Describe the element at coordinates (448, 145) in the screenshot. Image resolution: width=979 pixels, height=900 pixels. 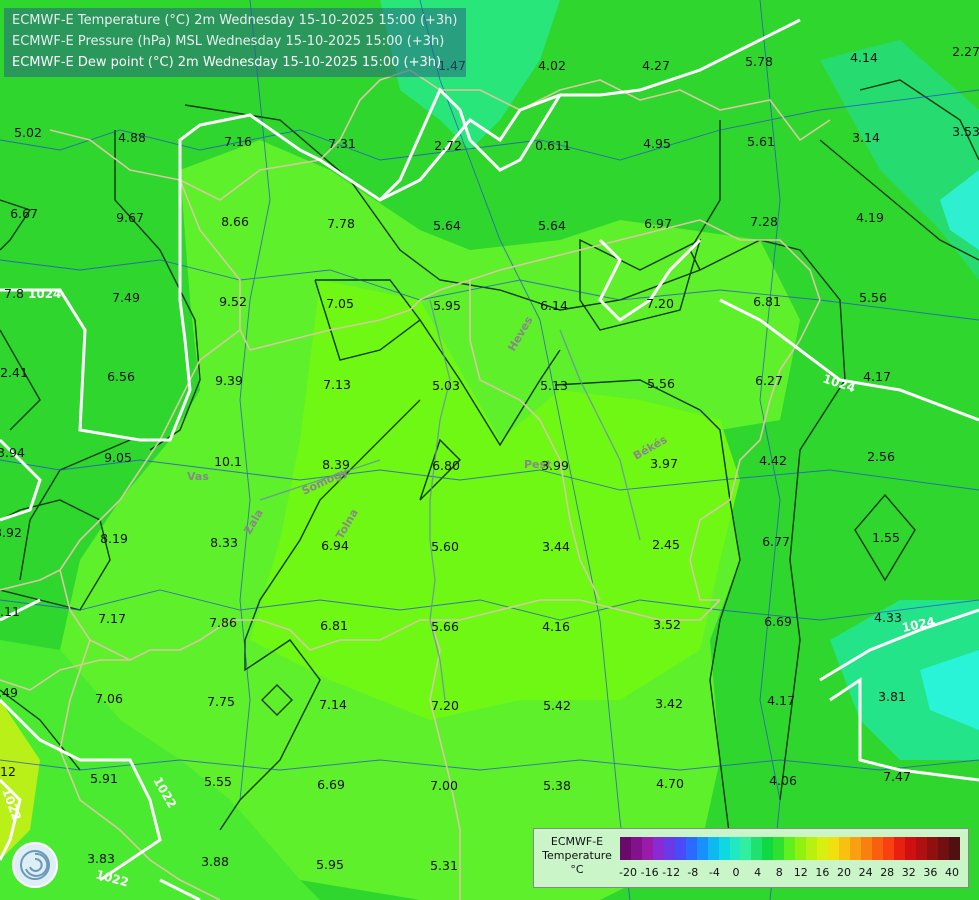
I see `station-value: 2.72` at that location.